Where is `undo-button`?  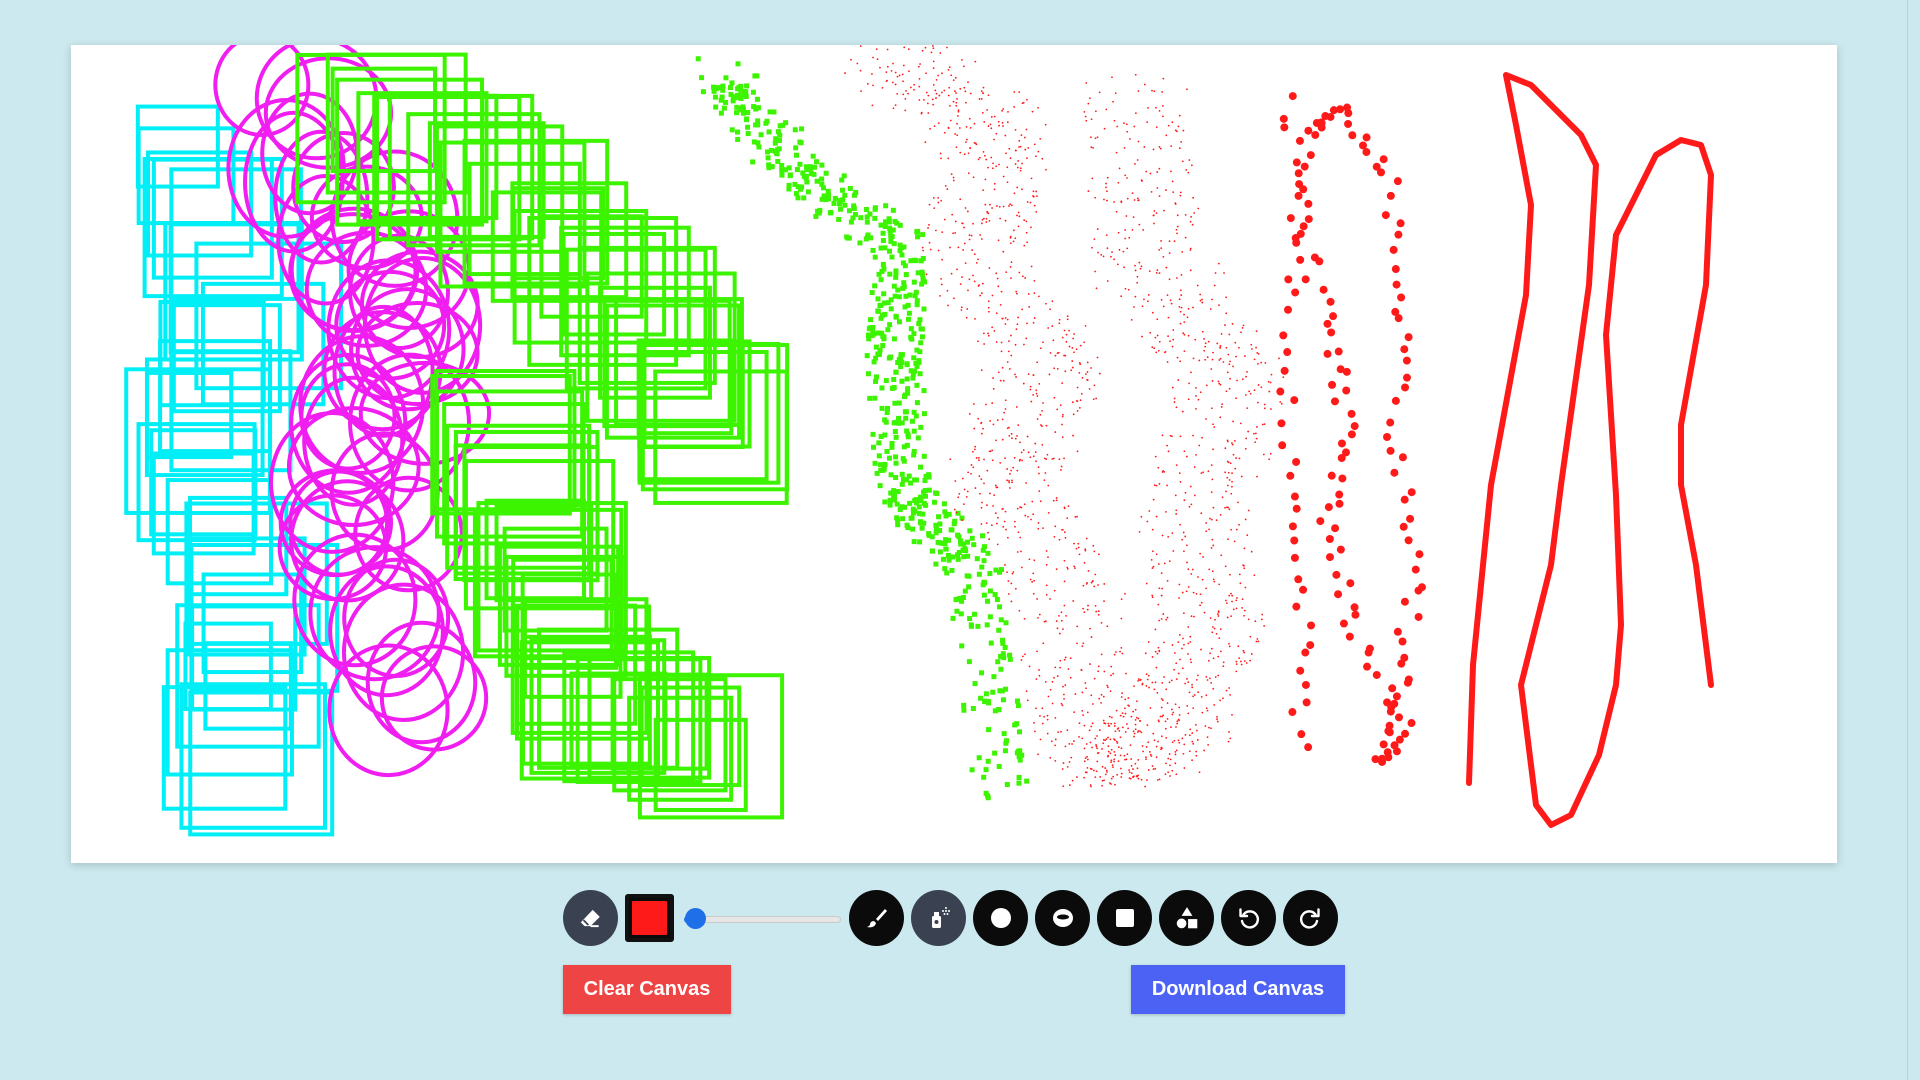 undo-button is located at coordinates (1248, 918).